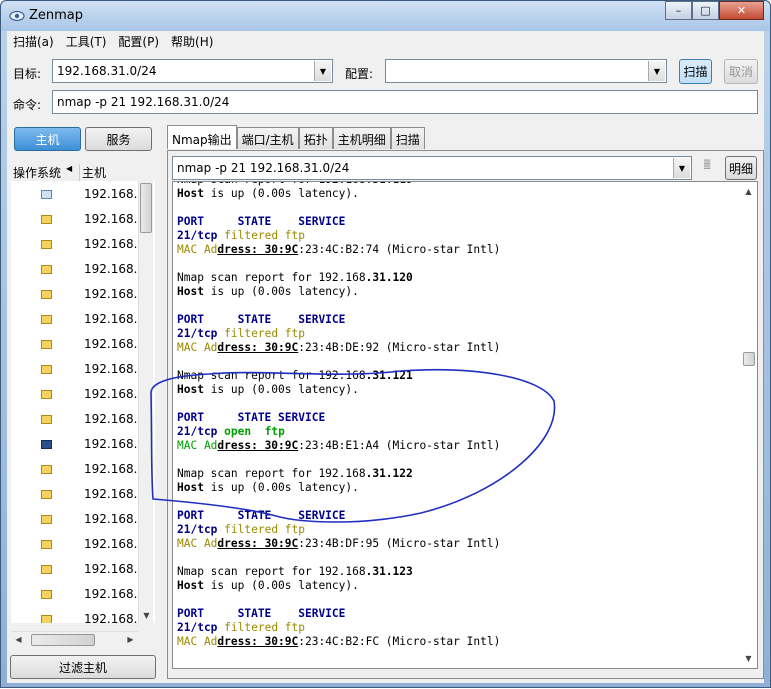 The height and width of the screenshot is (689, 771). I want to click on menu-scan: 扫描(a), so click(33, 41).